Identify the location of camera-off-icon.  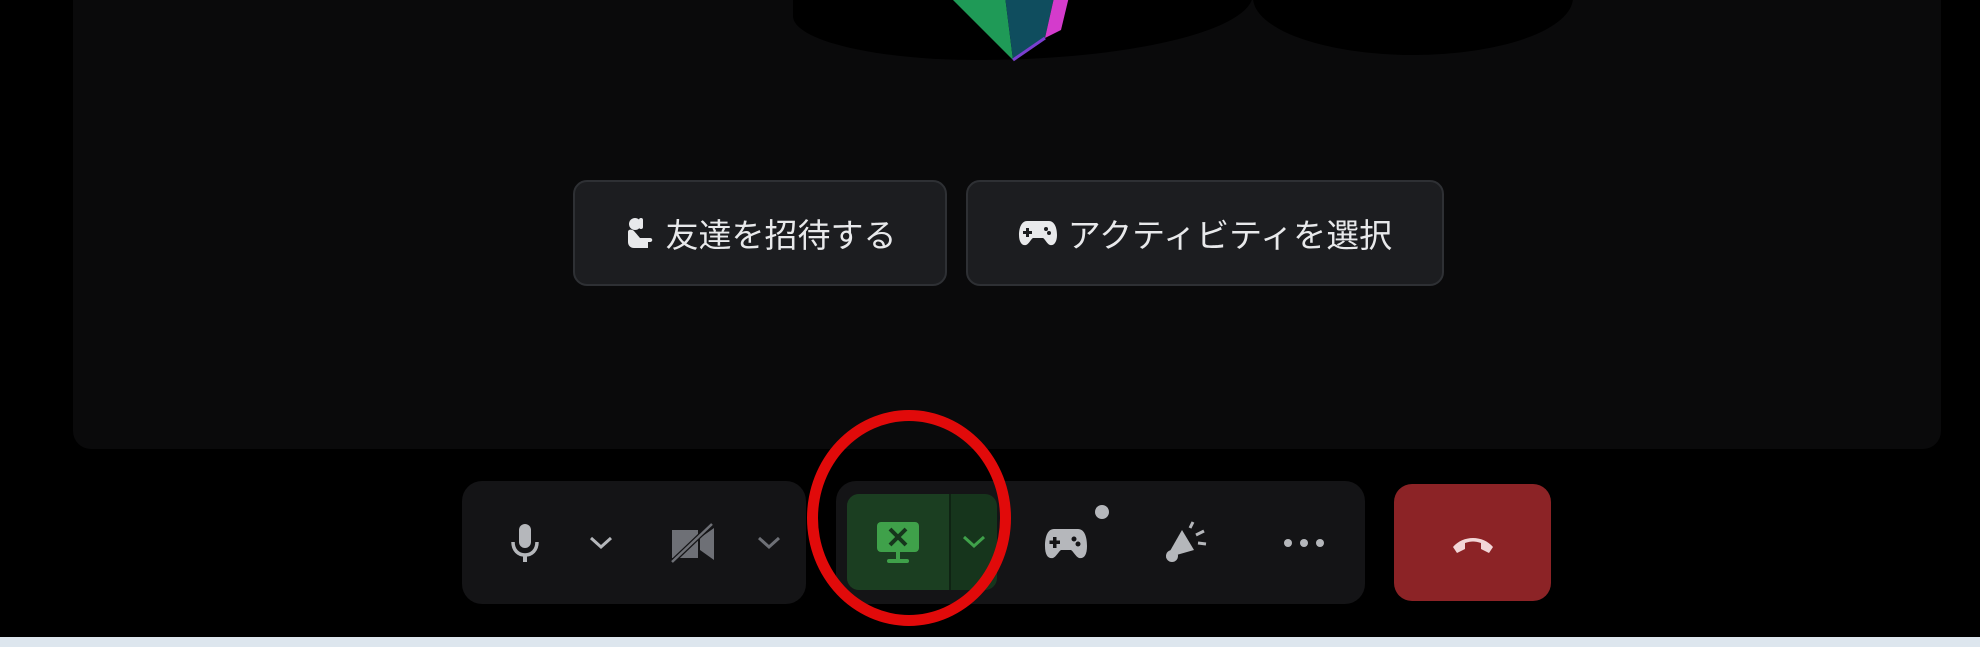
(692, 543).